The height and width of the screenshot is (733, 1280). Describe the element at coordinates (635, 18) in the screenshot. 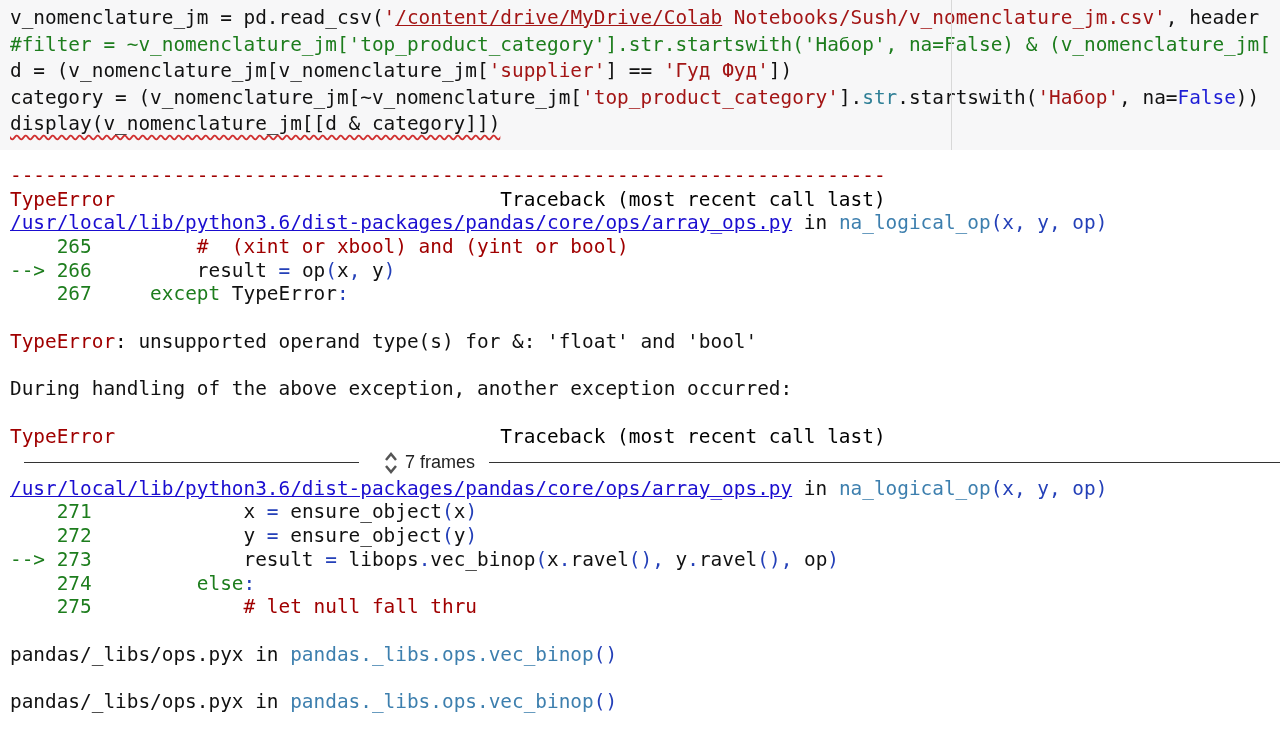

I see `code-line: v_nomenclature_jm = pd.read_csv('/content/drive/MyDrive/Colab Notebooks/Sush/v_nomenclature_jm.csv', header` at that location.